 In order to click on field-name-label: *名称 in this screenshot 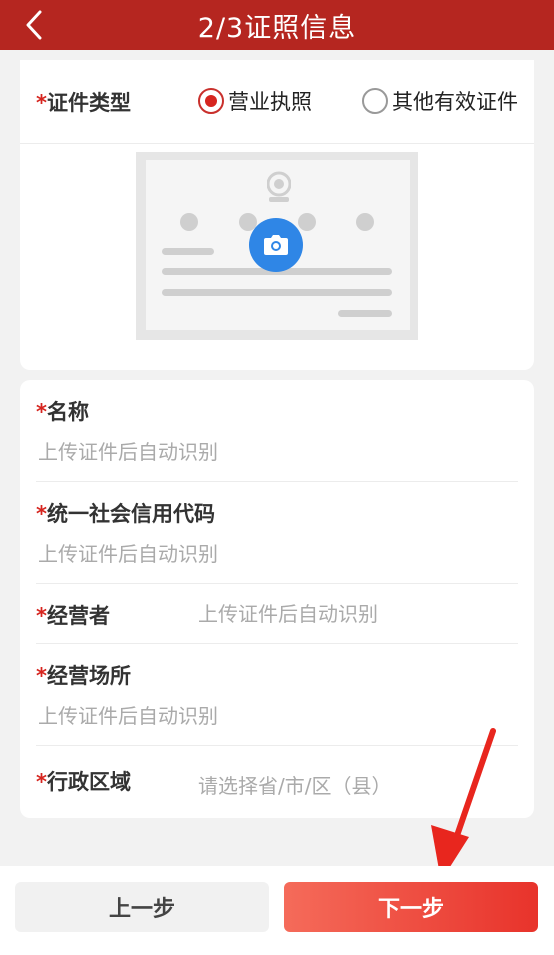, I will do `click(62, 412)`.